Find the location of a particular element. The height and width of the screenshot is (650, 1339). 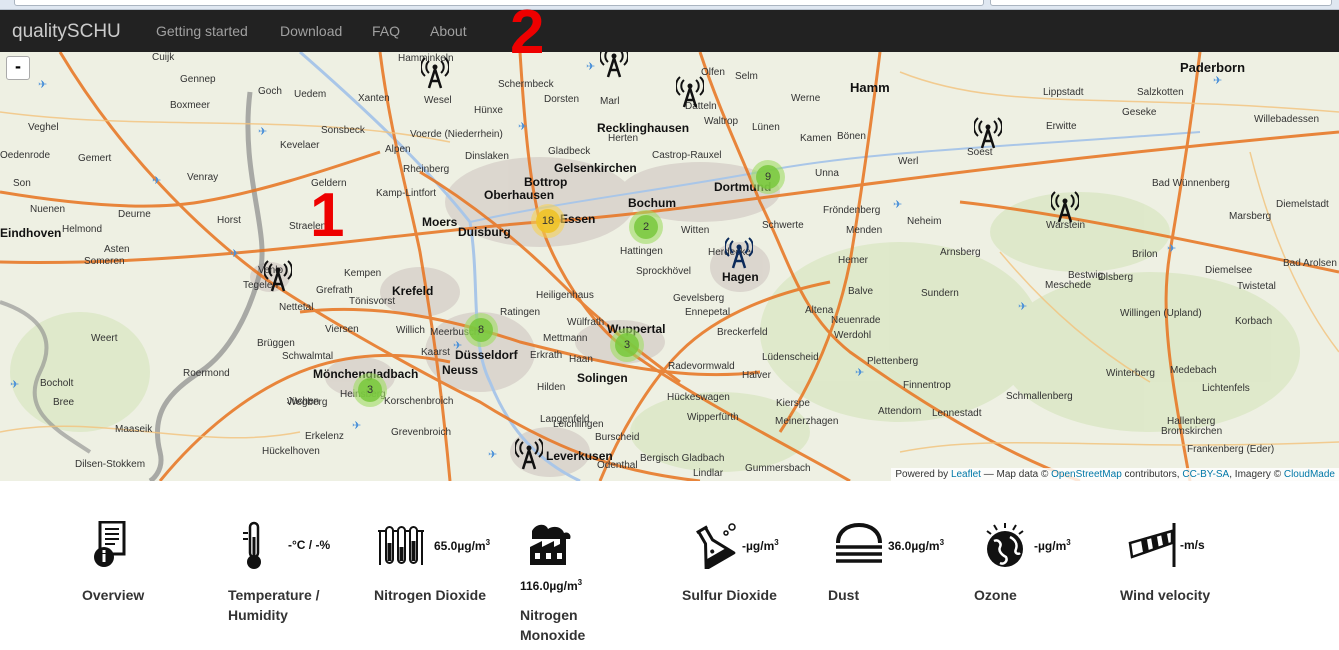

map-label: Waltrop is located at coordinates (721, 121).